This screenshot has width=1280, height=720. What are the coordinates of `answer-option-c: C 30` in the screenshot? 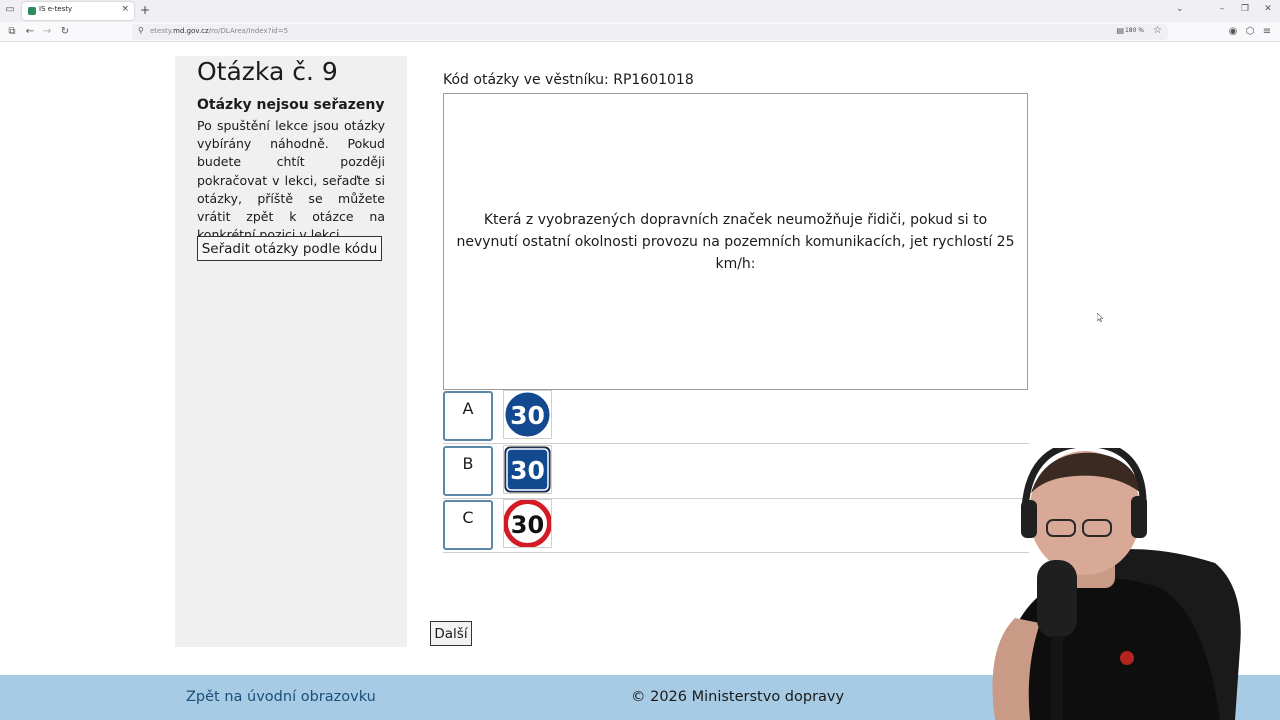 It's located at (736, 526).